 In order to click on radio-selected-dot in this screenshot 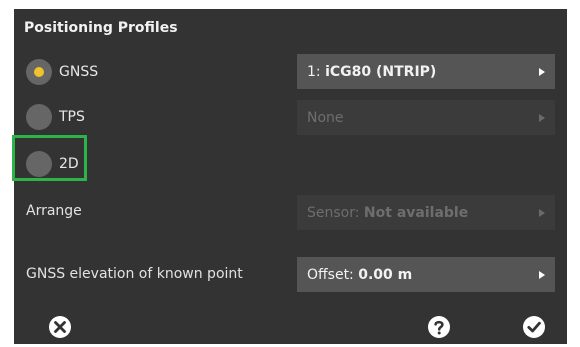, I will do `click(39, 72)`.